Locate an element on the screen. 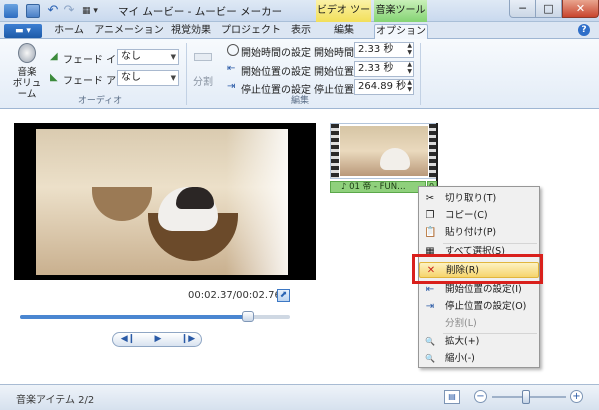  status-bar: 音楽アイテム 2/2 ▤ − + is located at coordinates (299, 397).